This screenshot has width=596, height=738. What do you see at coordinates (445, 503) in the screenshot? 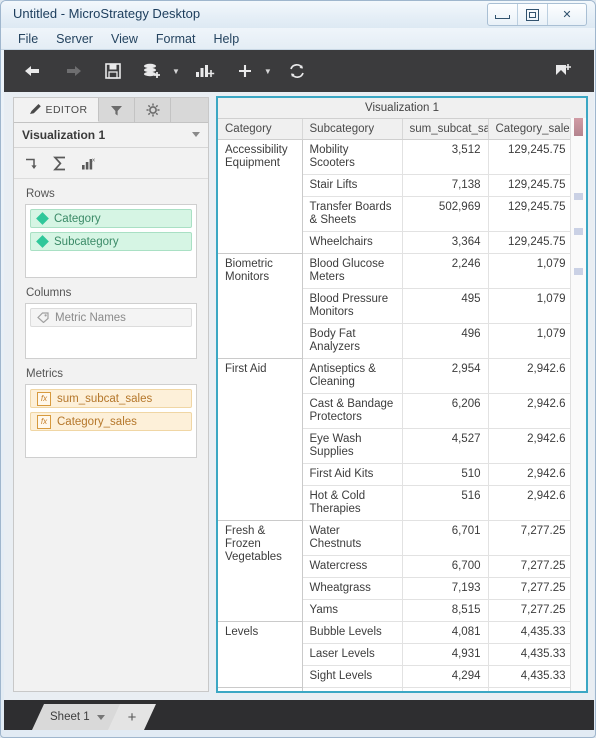
I see `cell-sum-subcat-sales: 516` at bounding box center [445, 503].